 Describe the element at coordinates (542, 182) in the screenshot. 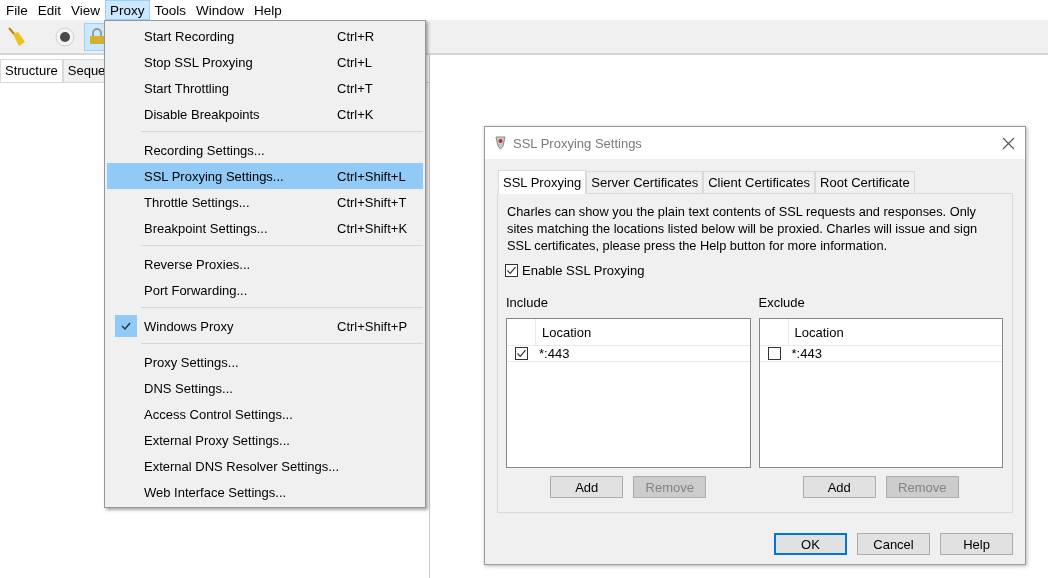

I see `dialog-tab: SSL Proxying` at that location.